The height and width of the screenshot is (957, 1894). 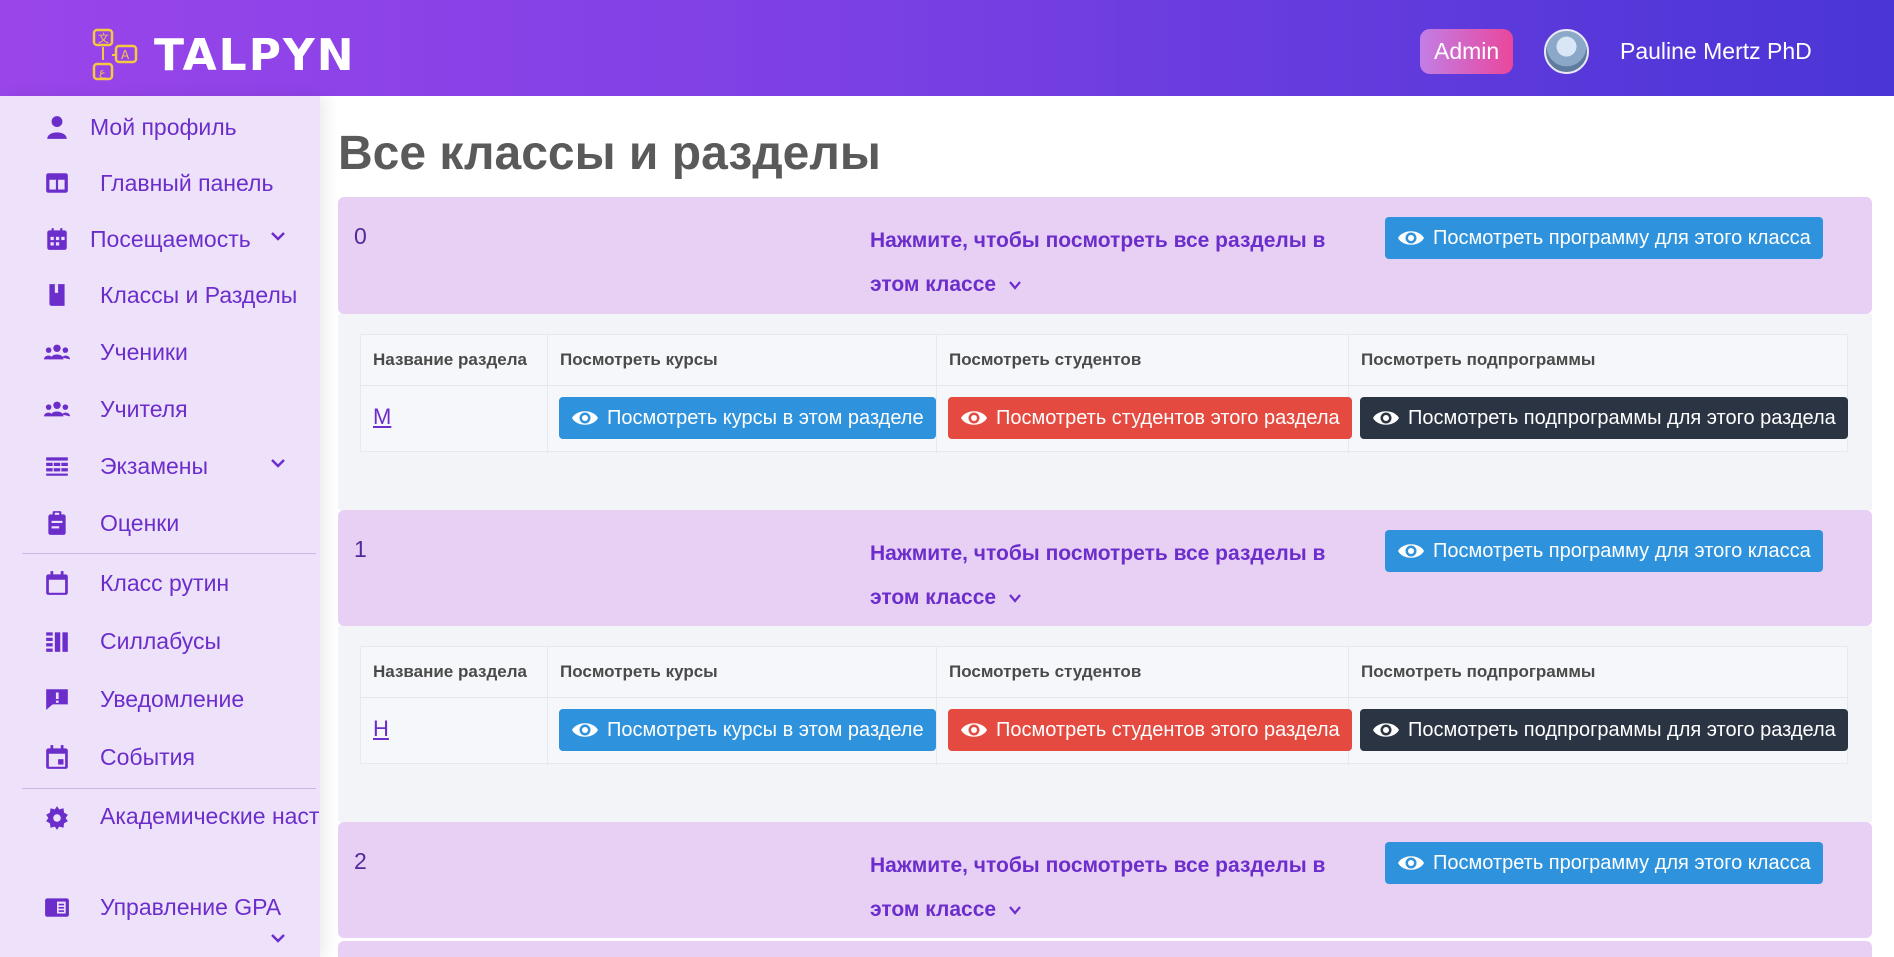 What do you see at coordinates (57, 295) in the screenshot?
I see `book-icon` at bounding box center [57, 295].